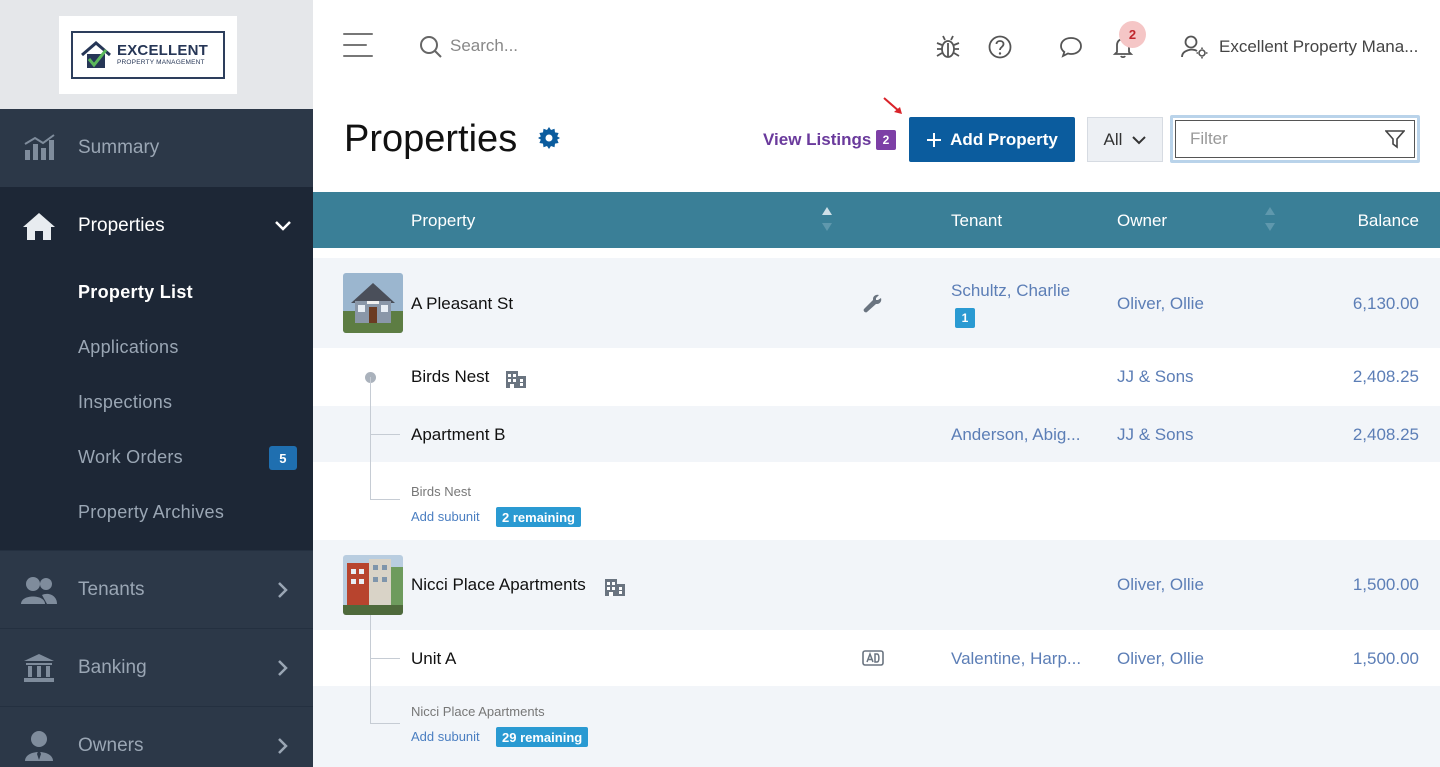 Image resolution: width=1440 pixels, height=767 pixels. Describe the element at coordinates (892, 105) in the screenshot. I see `annotation-arrow-icon` at that location.